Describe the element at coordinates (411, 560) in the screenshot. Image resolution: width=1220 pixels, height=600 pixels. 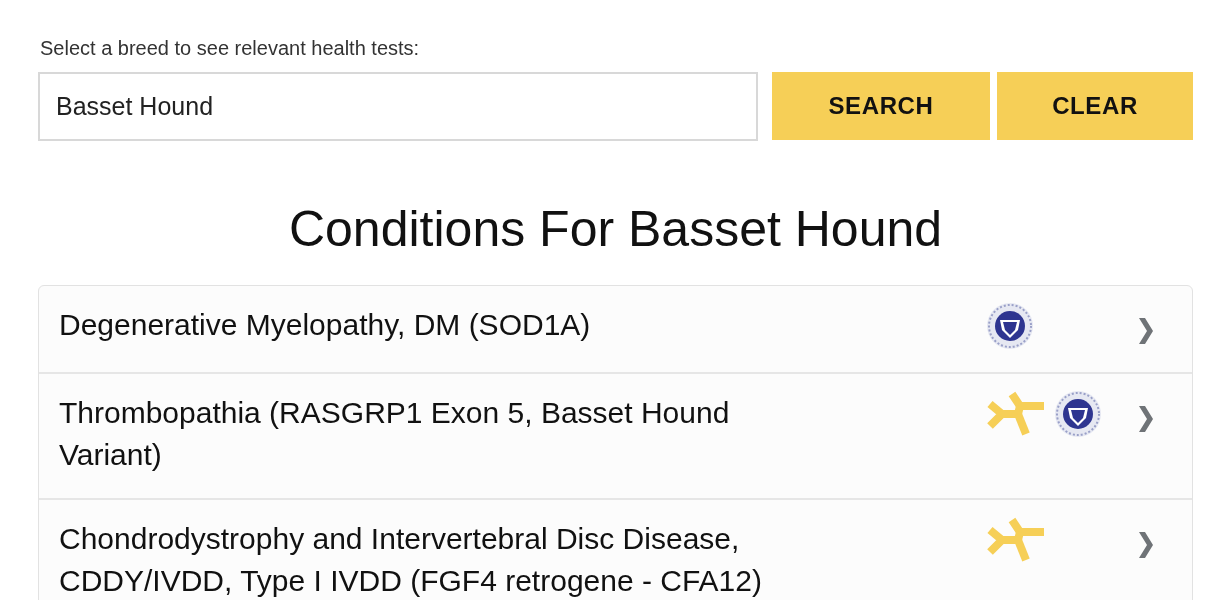
I see `condition-name: Chondrodystrophy and Intervertebral Disc Disease, CDDY/IVDD, Type I IVDD (FGF4 retrogene - CFA12)` at that location.